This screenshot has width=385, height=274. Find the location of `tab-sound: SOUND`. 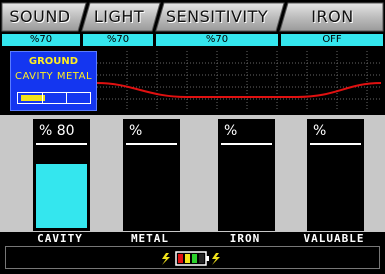

tab-sound: SOUND is located at coordinates (40, 17).